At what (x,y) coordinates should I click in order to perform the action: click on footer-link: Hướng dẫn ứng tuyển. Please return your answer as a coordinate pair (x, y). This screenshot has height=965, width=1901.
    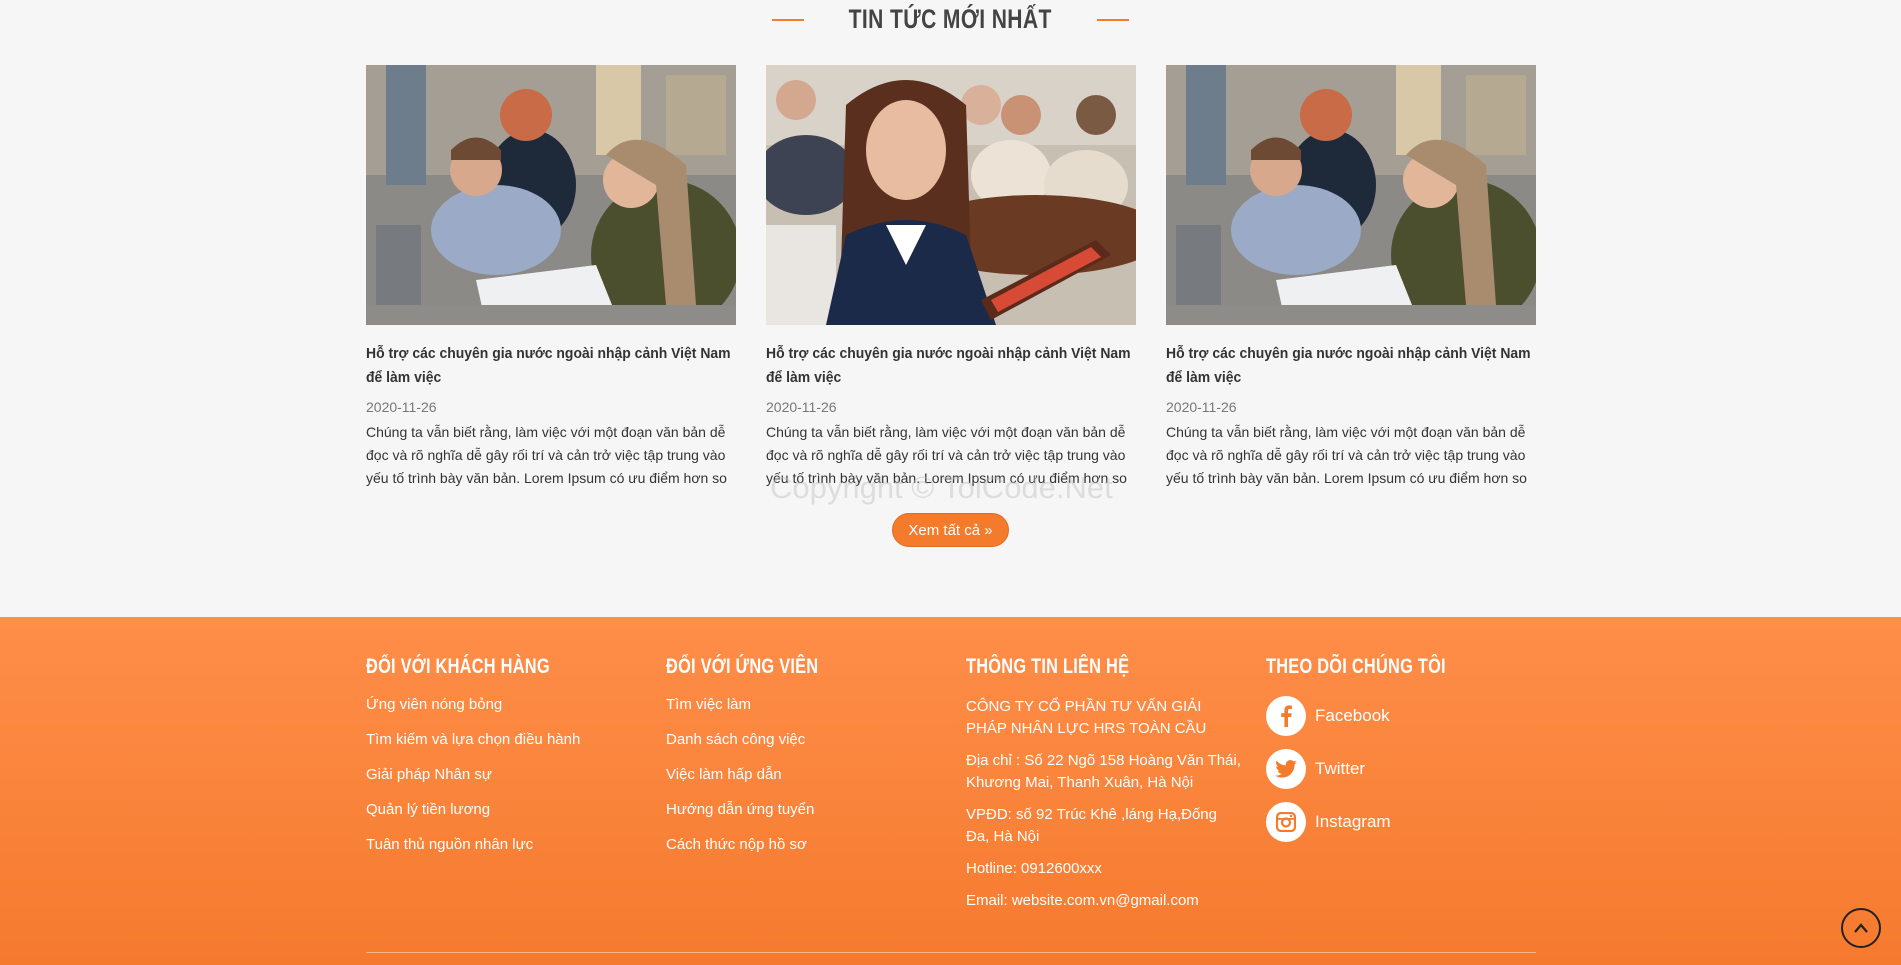
    Looking at the image, I should click on (763, 810).